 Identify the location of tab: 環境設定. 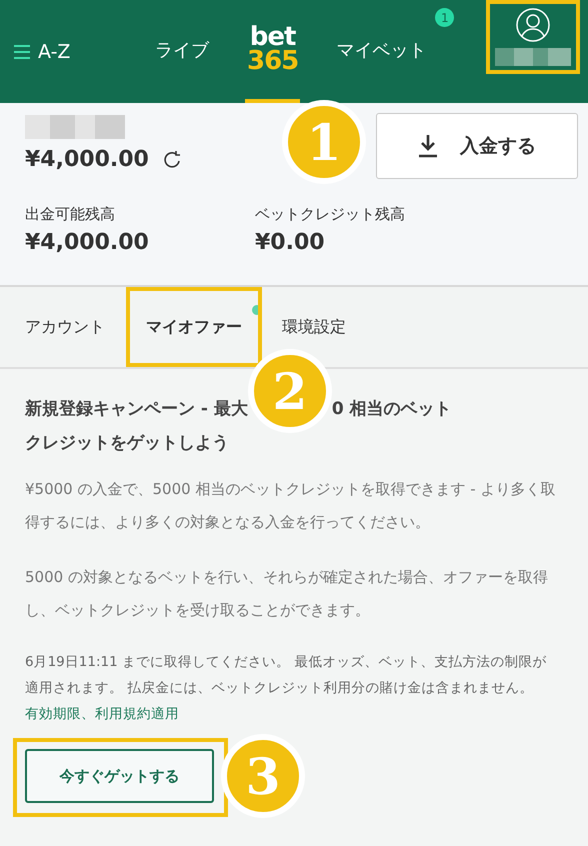
(314, 327).